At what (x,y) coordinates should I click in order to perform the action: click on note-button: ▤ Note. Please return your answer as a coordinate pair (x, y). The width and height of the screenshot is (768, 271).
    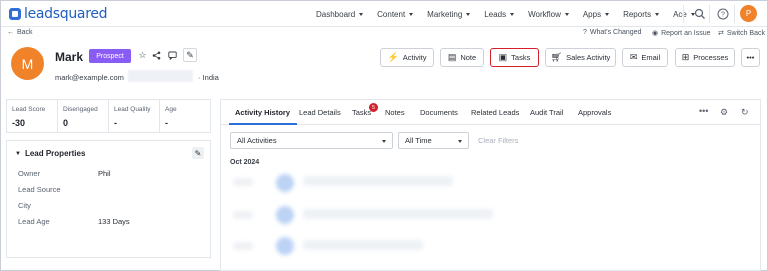
    Looking at the image, I should click on (462, 57).